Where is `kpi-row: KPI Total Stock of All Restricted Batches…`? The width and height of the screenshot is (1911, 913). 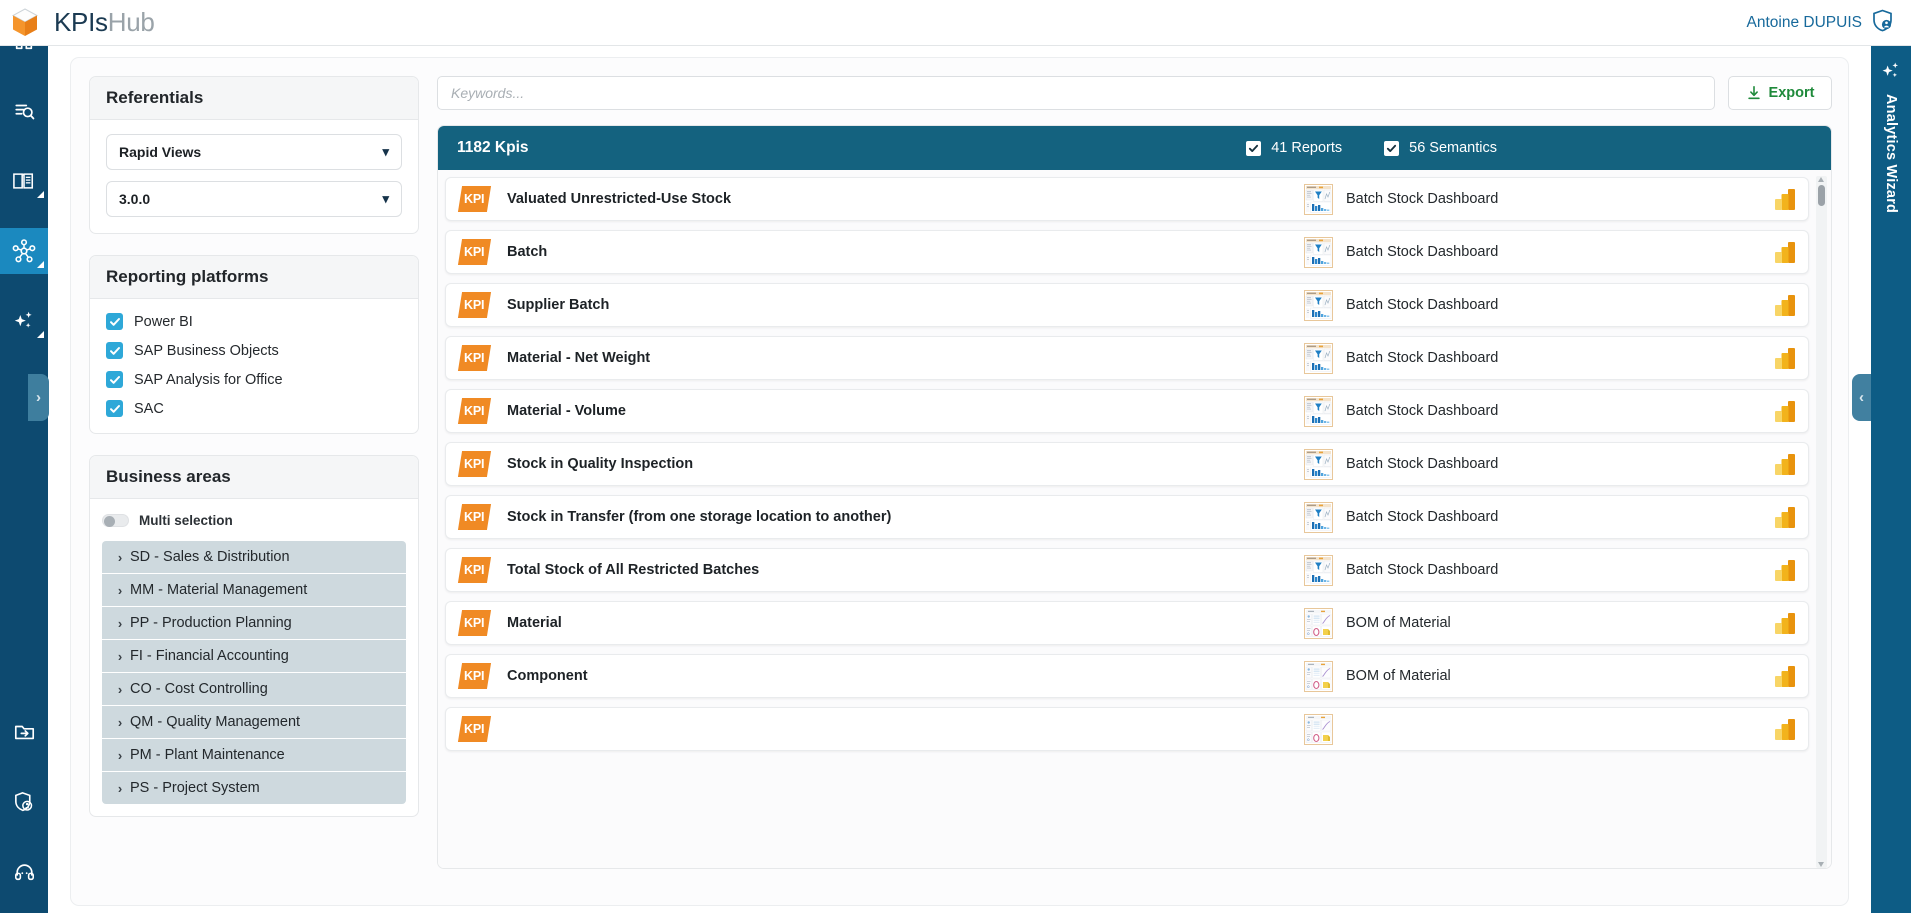
kpi-row: KPI Total Stock of All Restricted Batches… is located at coordinates (1127, 570).